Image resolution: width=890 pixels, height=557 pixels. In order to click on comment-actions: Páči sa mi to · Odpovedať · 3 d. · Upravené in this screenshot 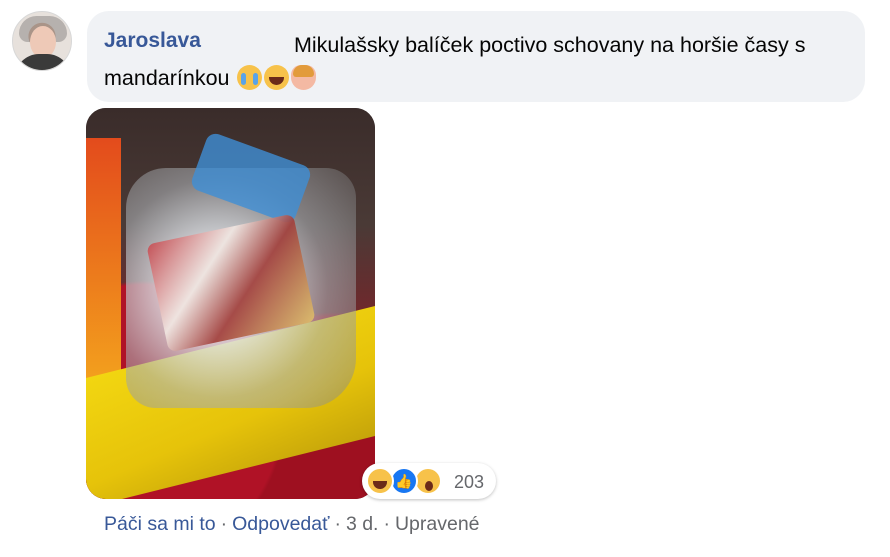, I will do `click(292, 524)`.